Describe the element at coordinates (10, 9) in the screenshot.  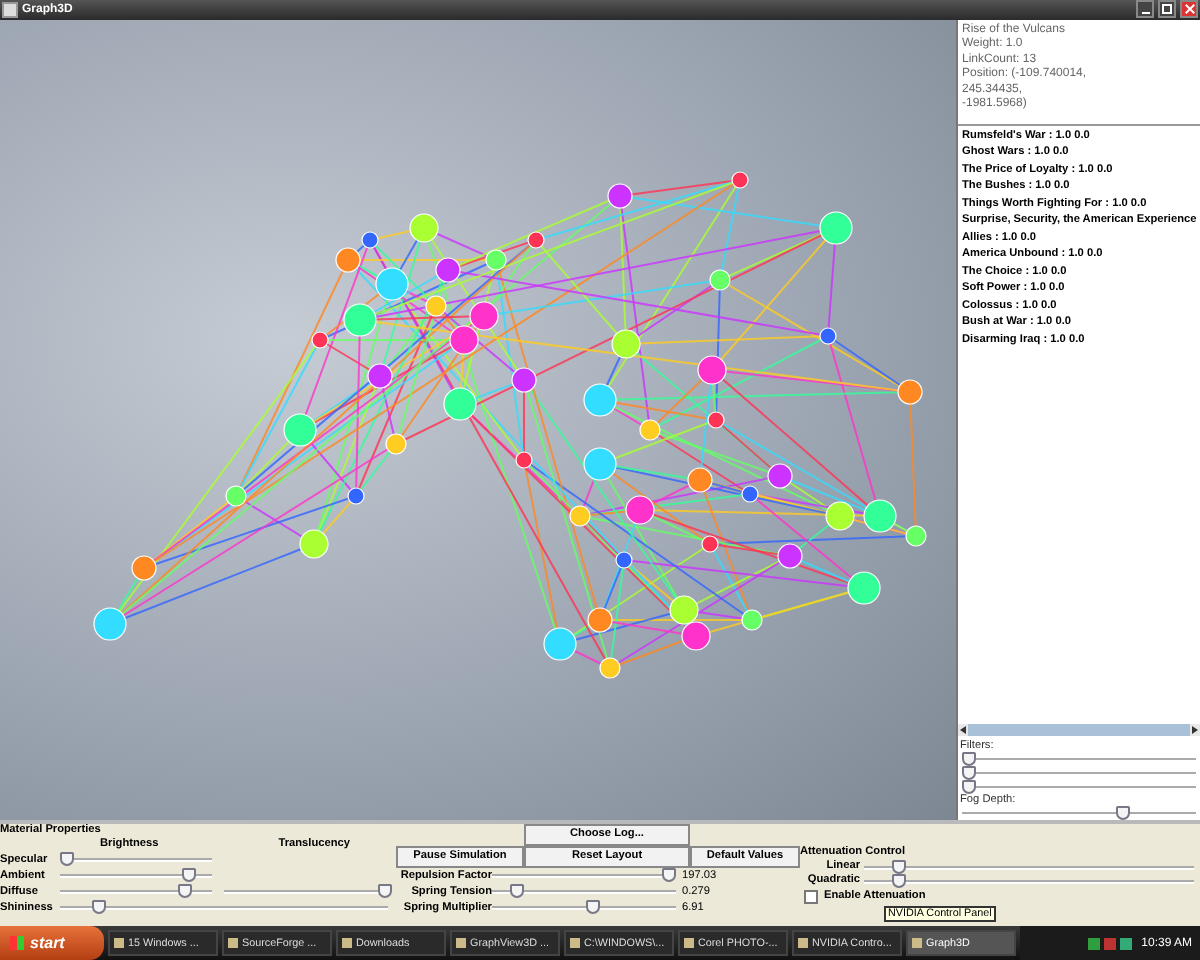
I see `app-icon` at that location.